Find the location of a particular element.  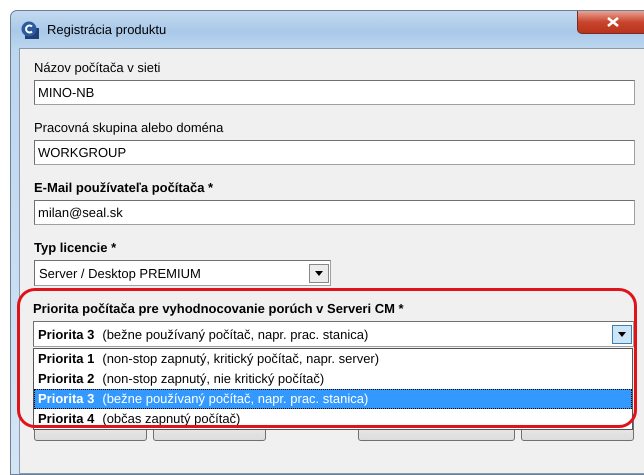

close-button is located at coordinates (610, 22).